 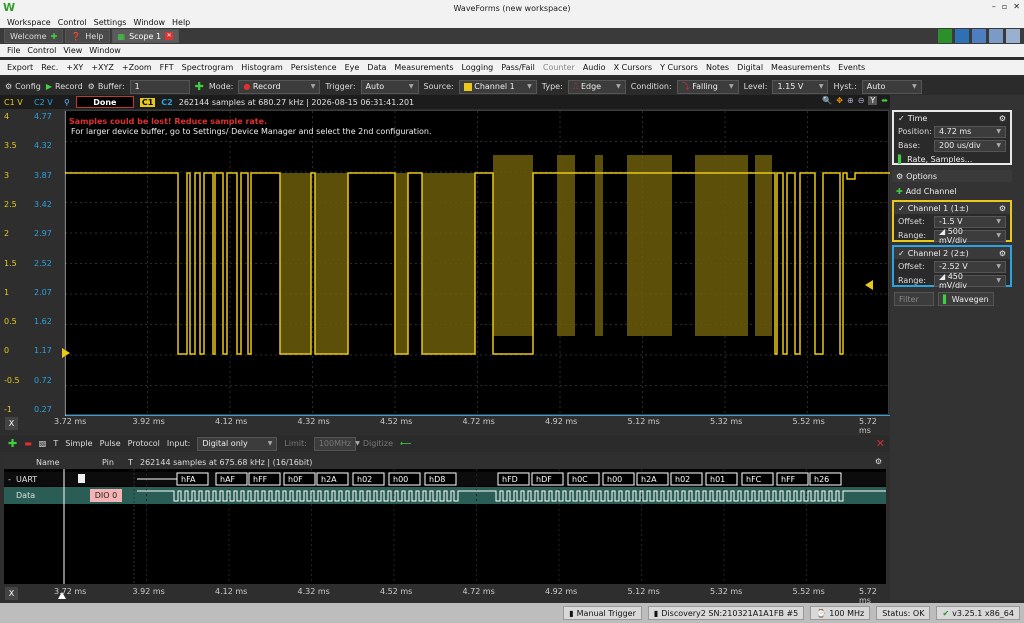 I want to click on trigger-t-icon: T, so click(x=55, y=443).